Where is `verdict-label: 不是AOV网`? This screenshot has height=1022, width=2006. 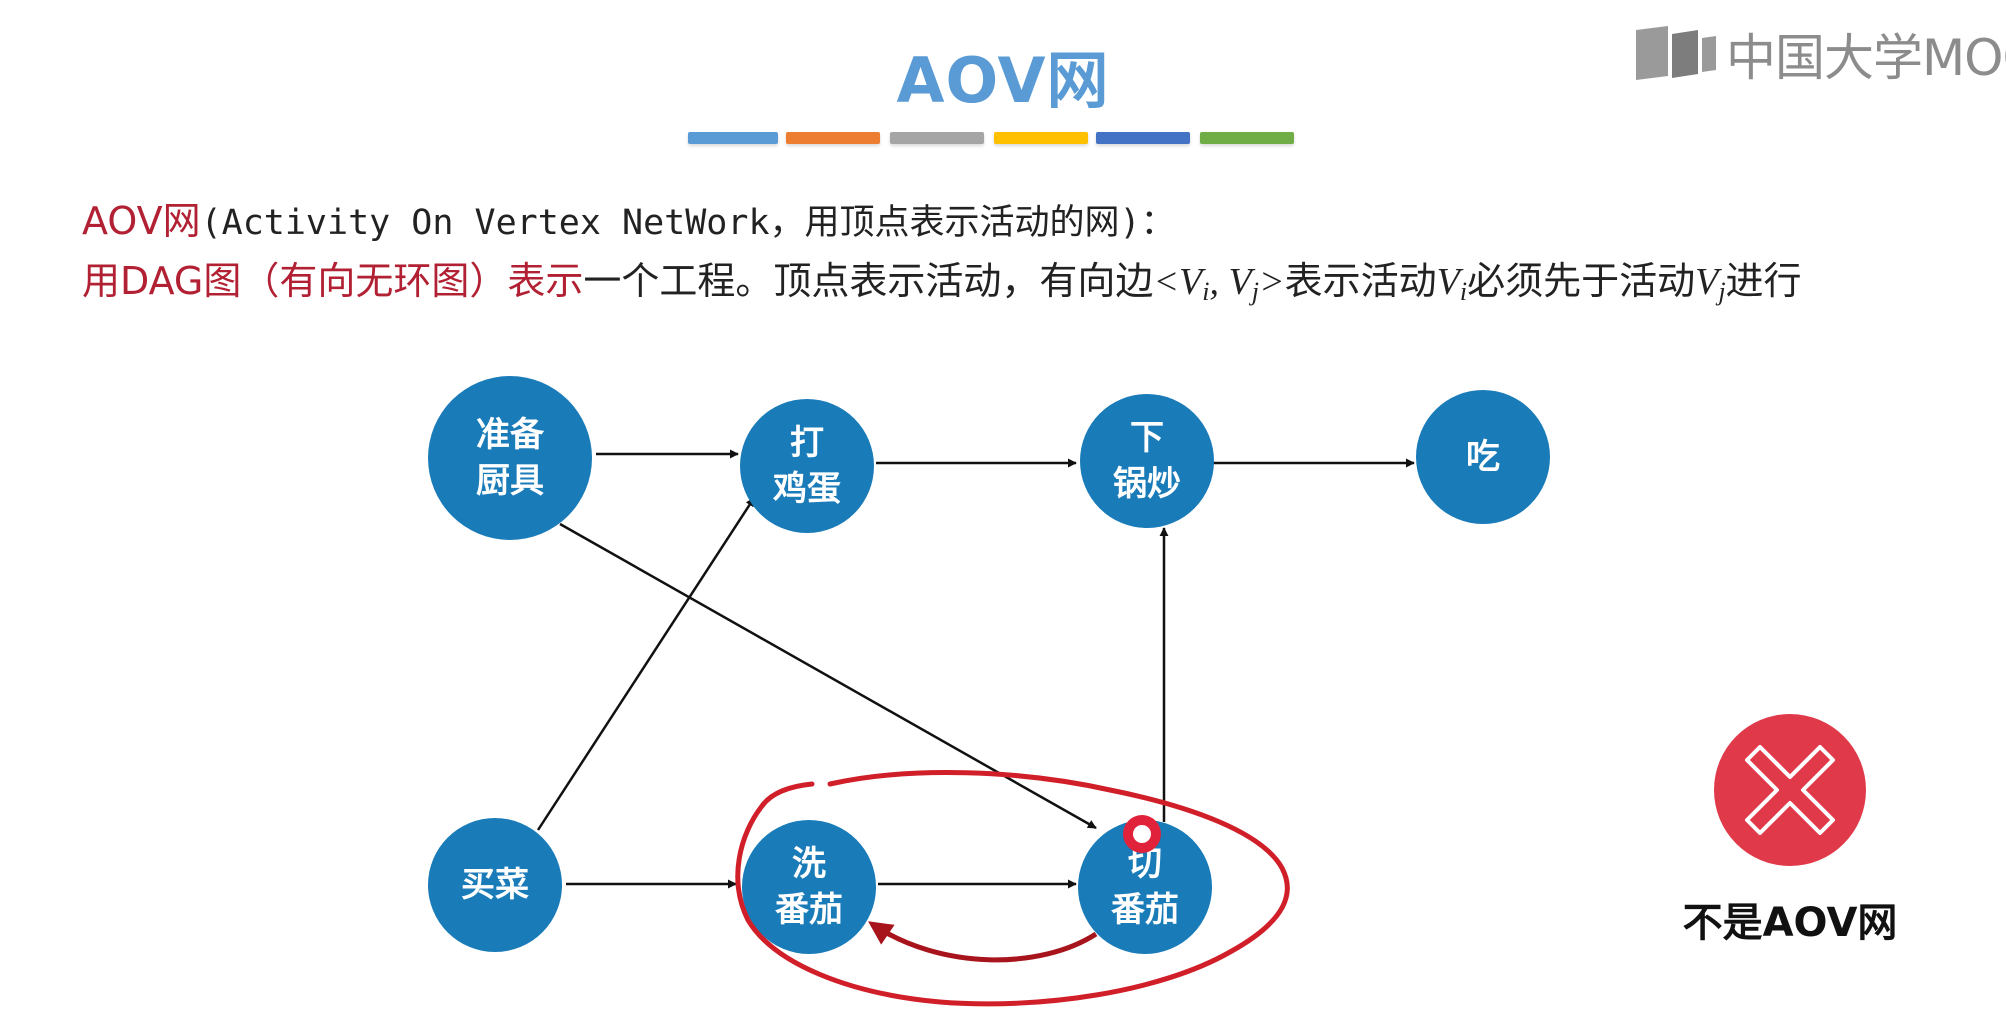
verdict-label: 不是AOV网 is located at coordinates (1790, 923).